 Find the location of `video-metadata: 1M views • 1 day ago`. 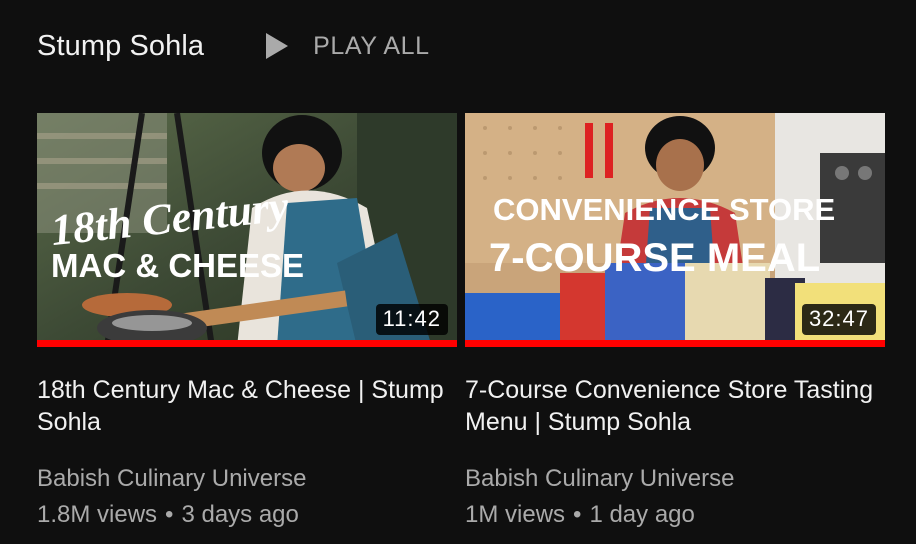

video-metadata: 1M views • 1 day ago is located at coordinates (675, 515).